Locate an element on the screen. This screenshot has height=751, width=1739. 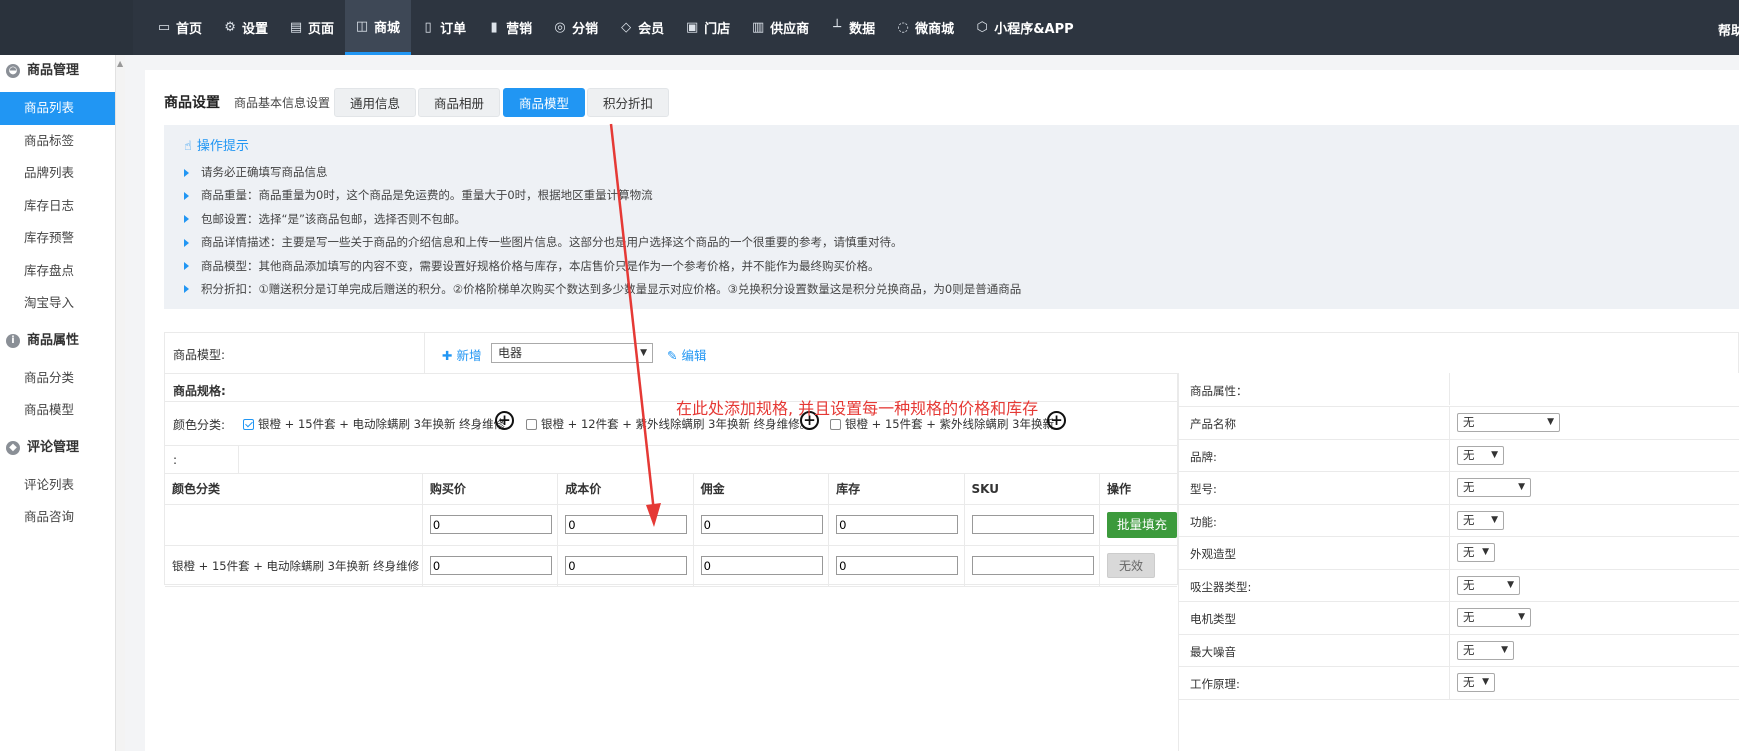
nav-item-9: ▥ 供应商 is located at coordinates (780, 27).